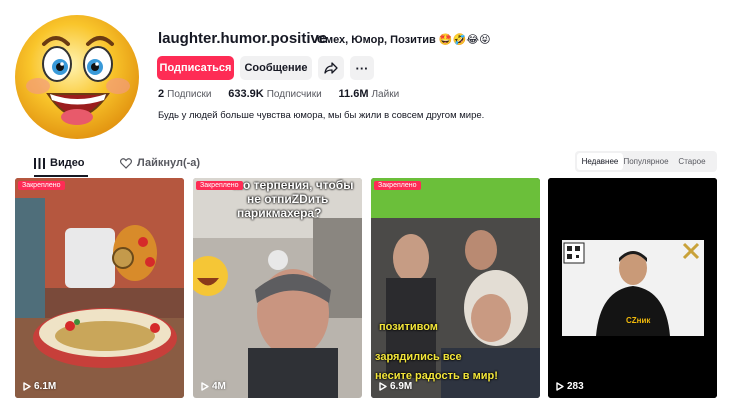 Image resolution: width=732 pixels, height=409 pixels. I want to click on likes-label: Лайки, so click(385, 94).